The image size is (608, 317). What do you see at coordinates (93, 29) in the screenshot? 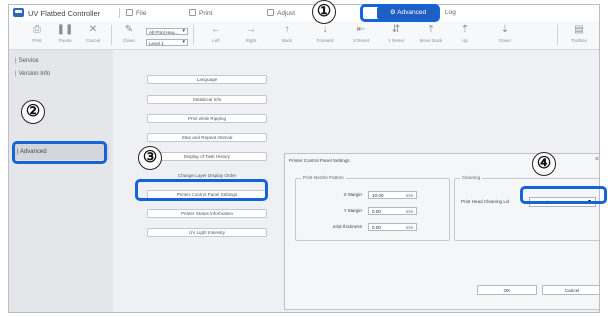
I see `cancel-icon: ✕` at bounding box center [93, 29].